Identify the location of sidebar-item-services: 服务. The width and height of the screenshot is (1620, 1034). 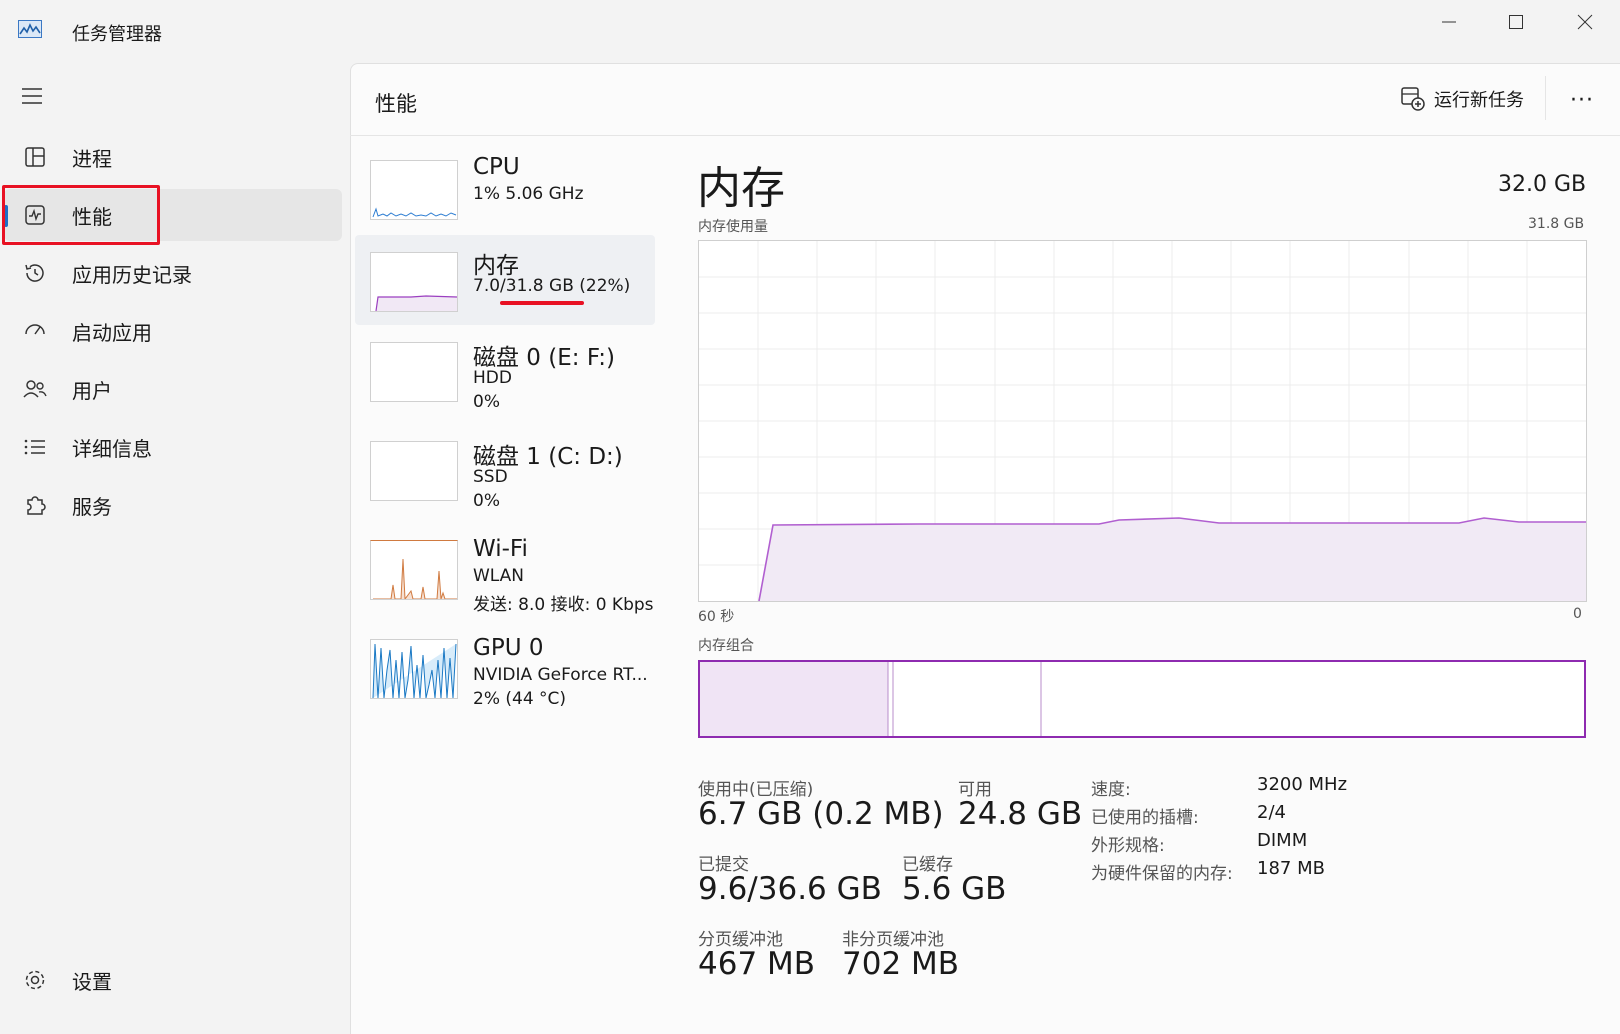
(173, 505).